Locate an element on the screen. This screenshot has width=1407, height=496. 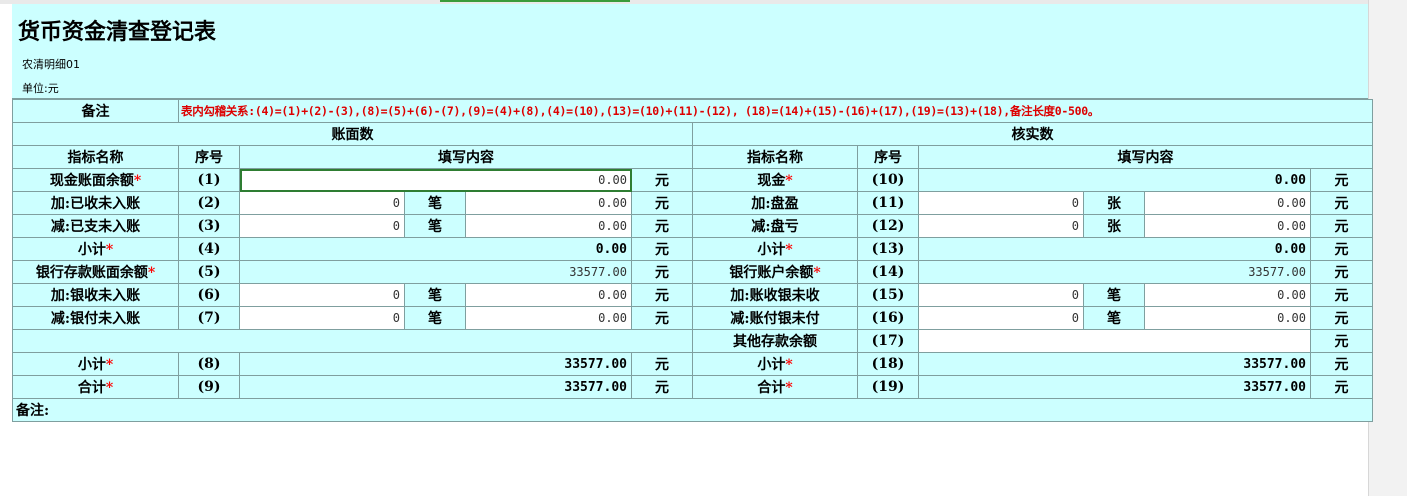
name-text: 加:盘盈 is located at coordinates (775, 204).